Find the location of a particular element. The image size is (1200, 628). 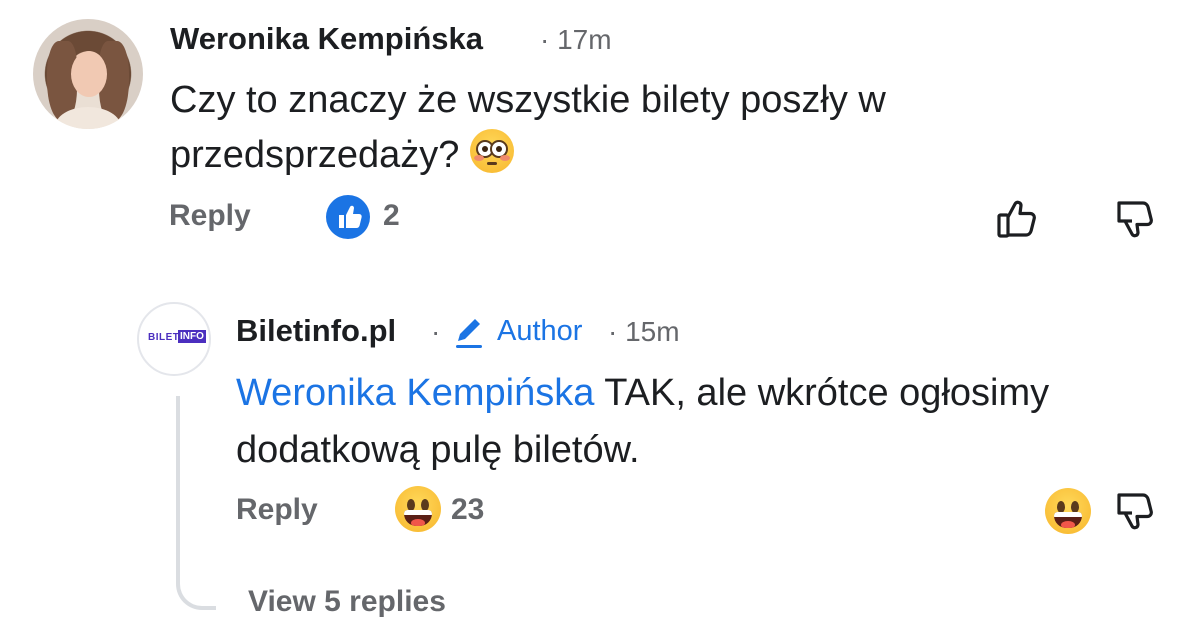

view-replies-link: View 5 replies is located at coordinates (347, 602).